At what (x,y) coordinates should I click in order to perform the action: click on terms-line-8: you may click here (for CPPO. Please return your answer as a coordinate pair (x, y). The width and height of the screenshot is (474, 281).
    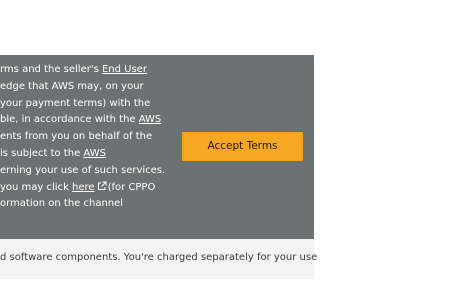
    Looking at the image, I should click on (78, 187).